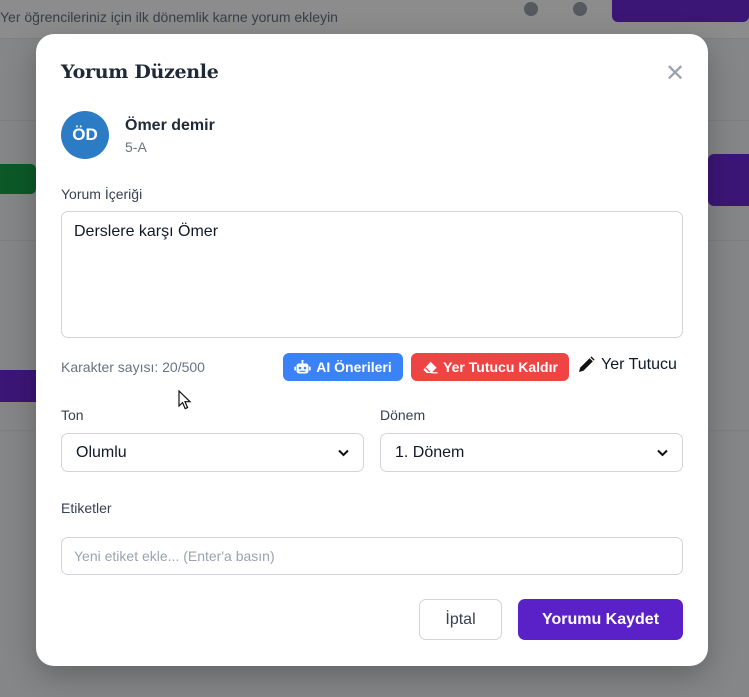 Image resolution: width=749 pixels, height=697 pixels. What do you see at coordinates (133, 367) in the screenshot?
I see `character-count: Karakter sayısı: 20/500` at bounding box center [133, 367].